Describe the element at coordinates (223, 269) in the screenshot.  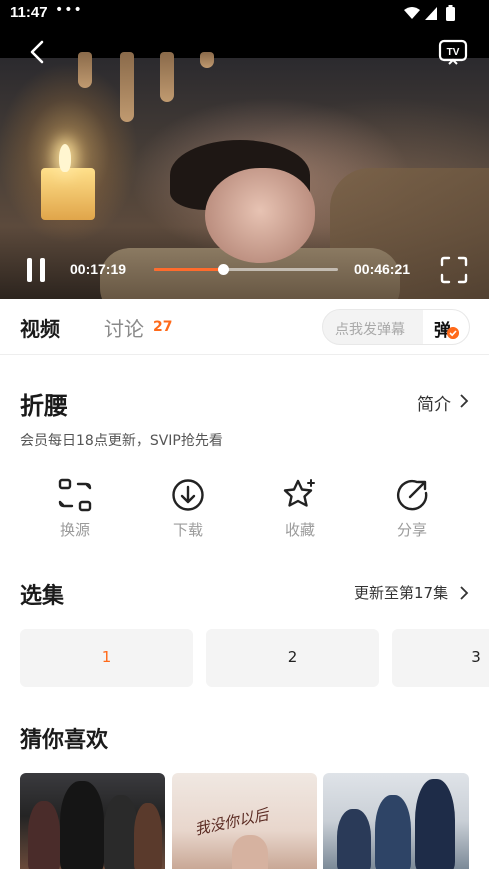
I see `seek-bar-handle` at that location.